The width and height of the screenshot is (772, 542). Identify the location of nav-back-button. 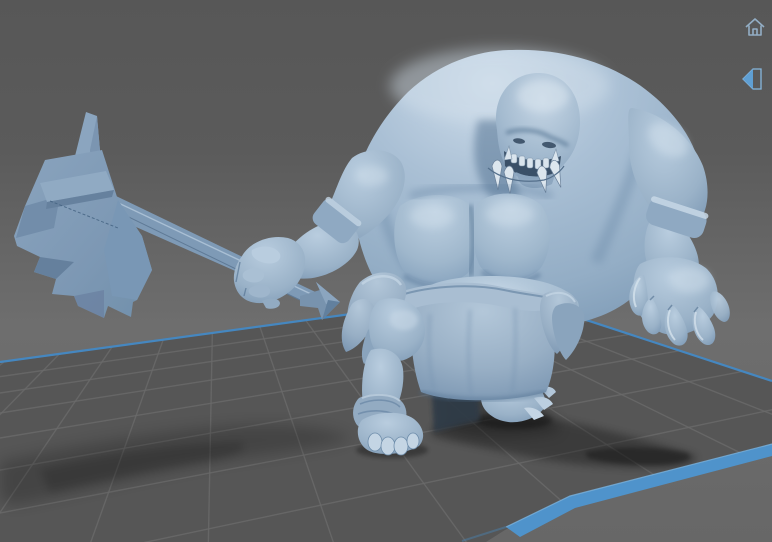
(753, 79).